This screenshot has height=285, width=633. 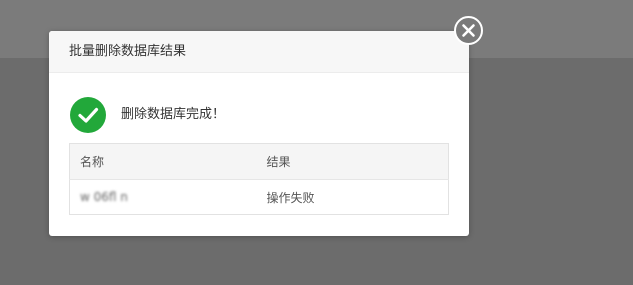 I want to click on close-icon, so click(x=468, y=30).